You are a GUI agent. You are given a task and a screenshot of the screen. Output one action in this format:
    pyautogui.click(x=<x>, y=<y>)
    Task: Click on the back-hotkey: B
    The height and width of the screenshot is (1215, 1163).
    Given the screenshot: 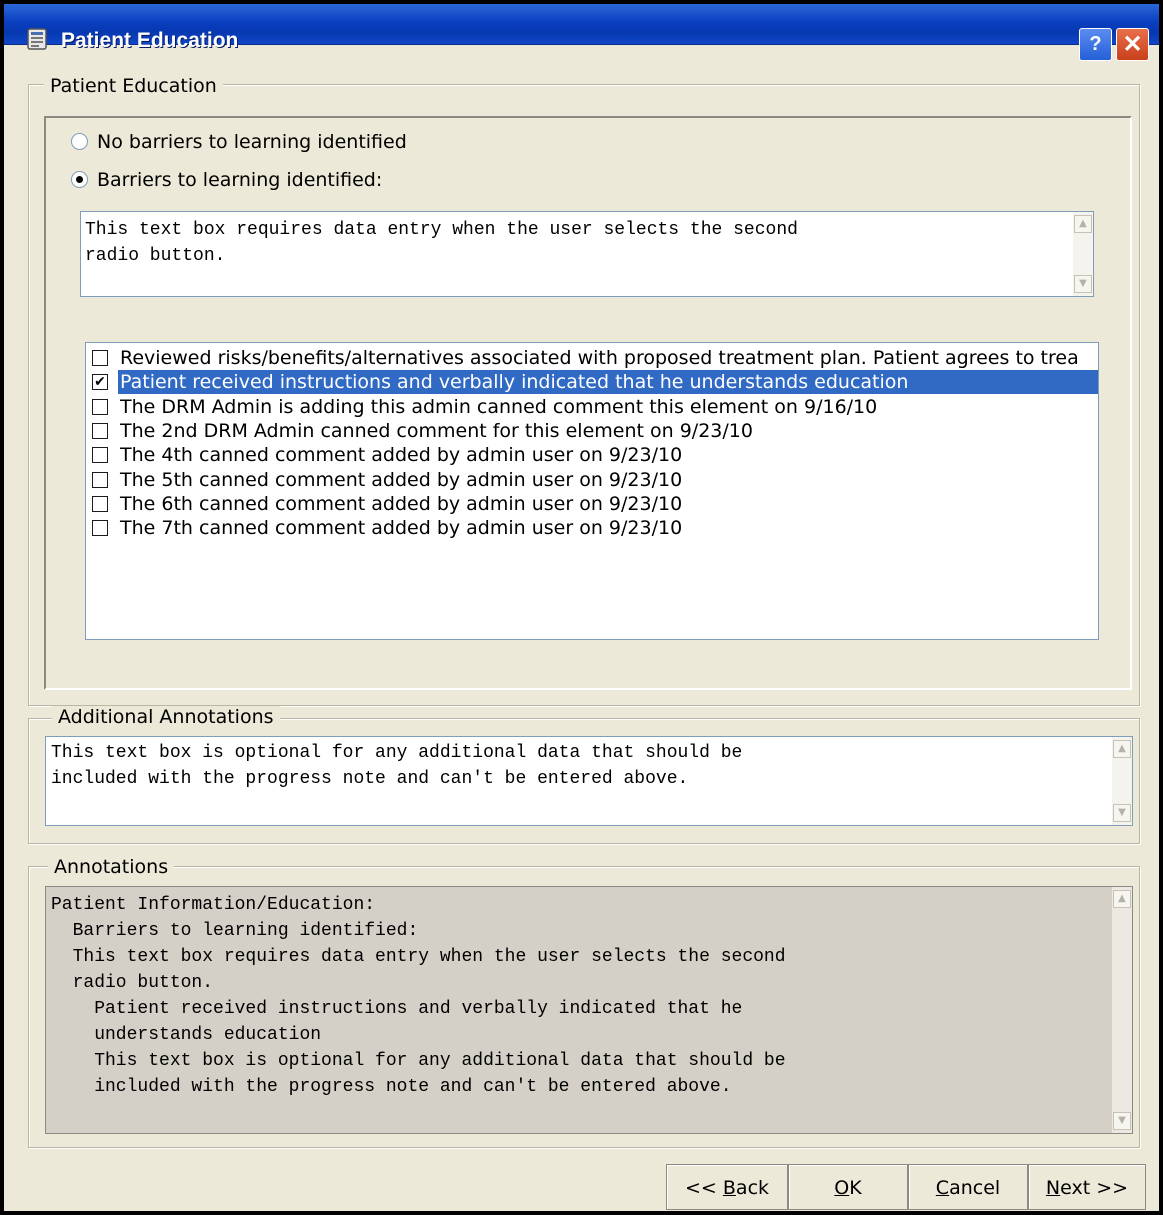 What is the action you would take?
    pyautogui.click(x=729, y=1188)
    